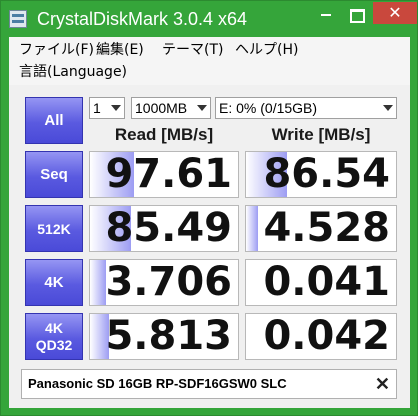  What do you see at coordinates (164, 134) in the screenshot?
I see `read-header: Read [MB/s]` at bounding box center [164, 134].